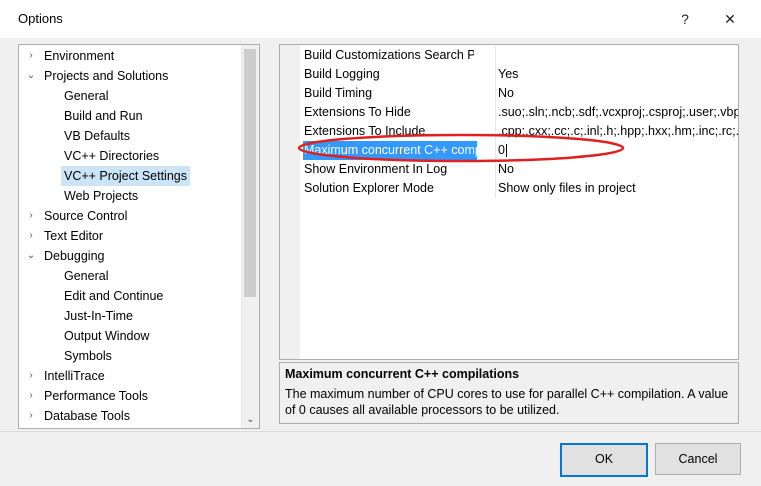 The width and height of the screenshot is (761, 486). I want to click on tree-item-label: Projects and Solutions, so click(106, 76).